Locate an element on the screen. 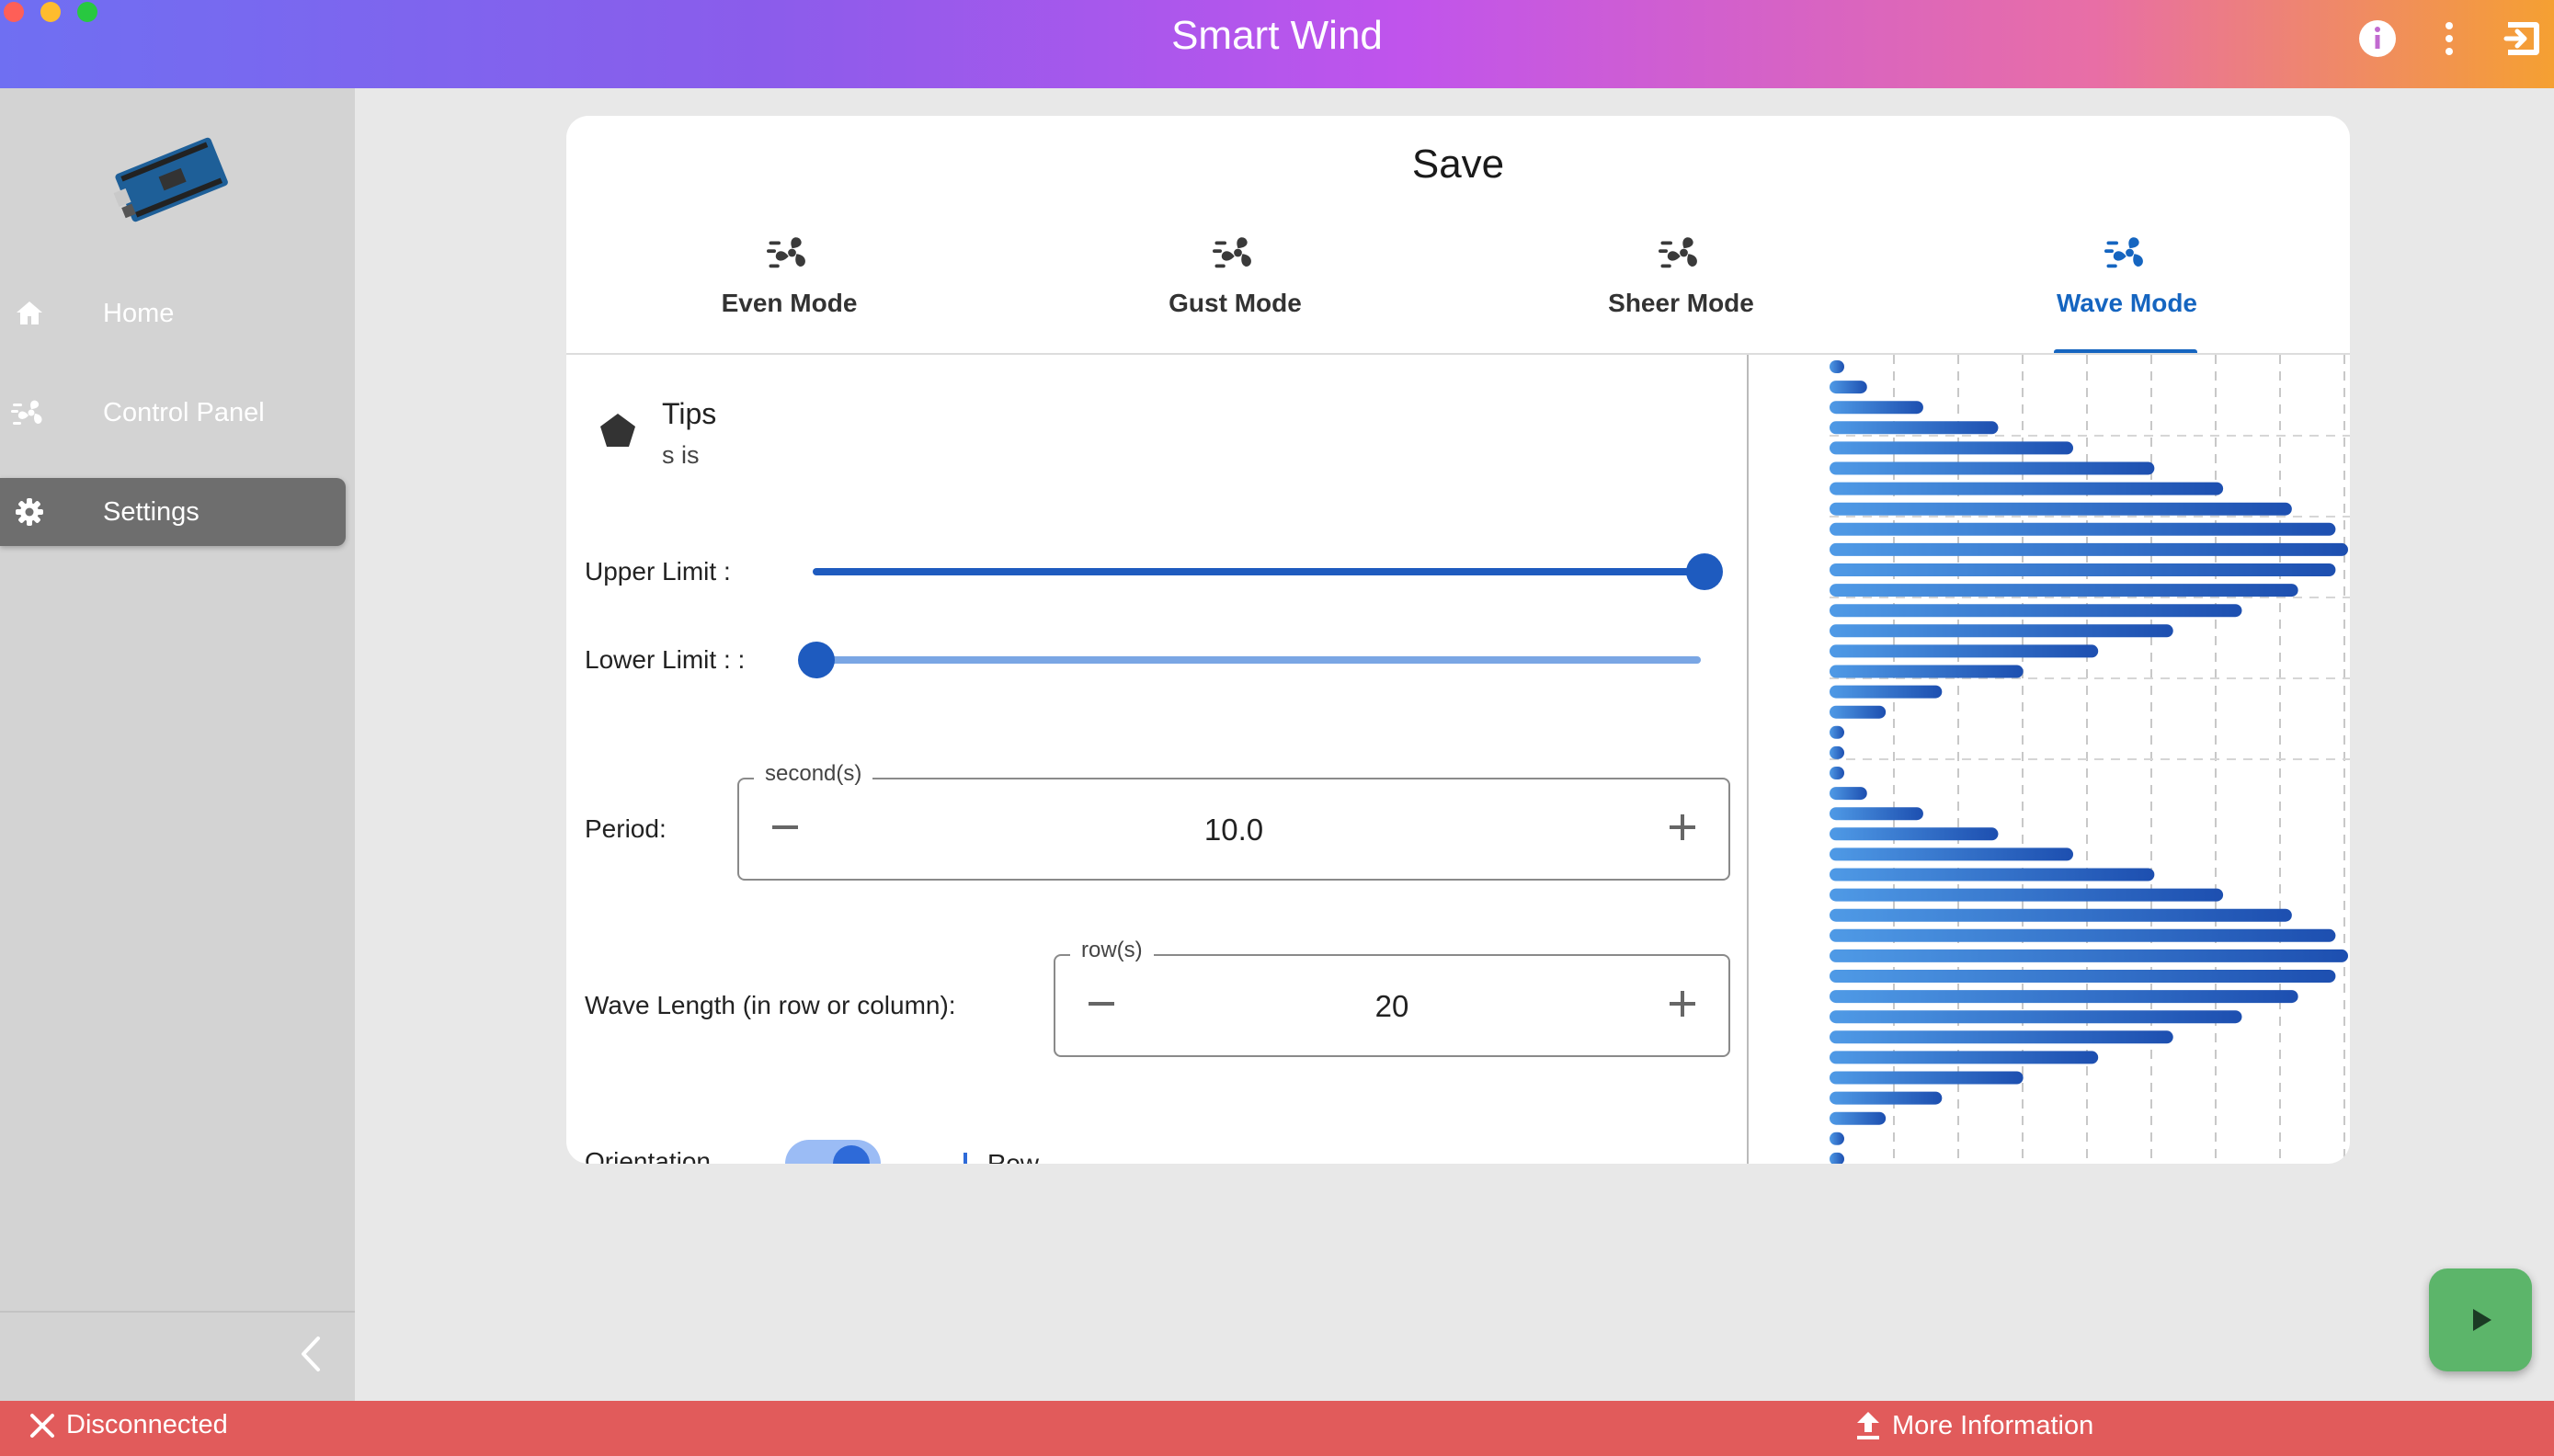  sidebar-item-label: Home is located at coordinates (139, 313).